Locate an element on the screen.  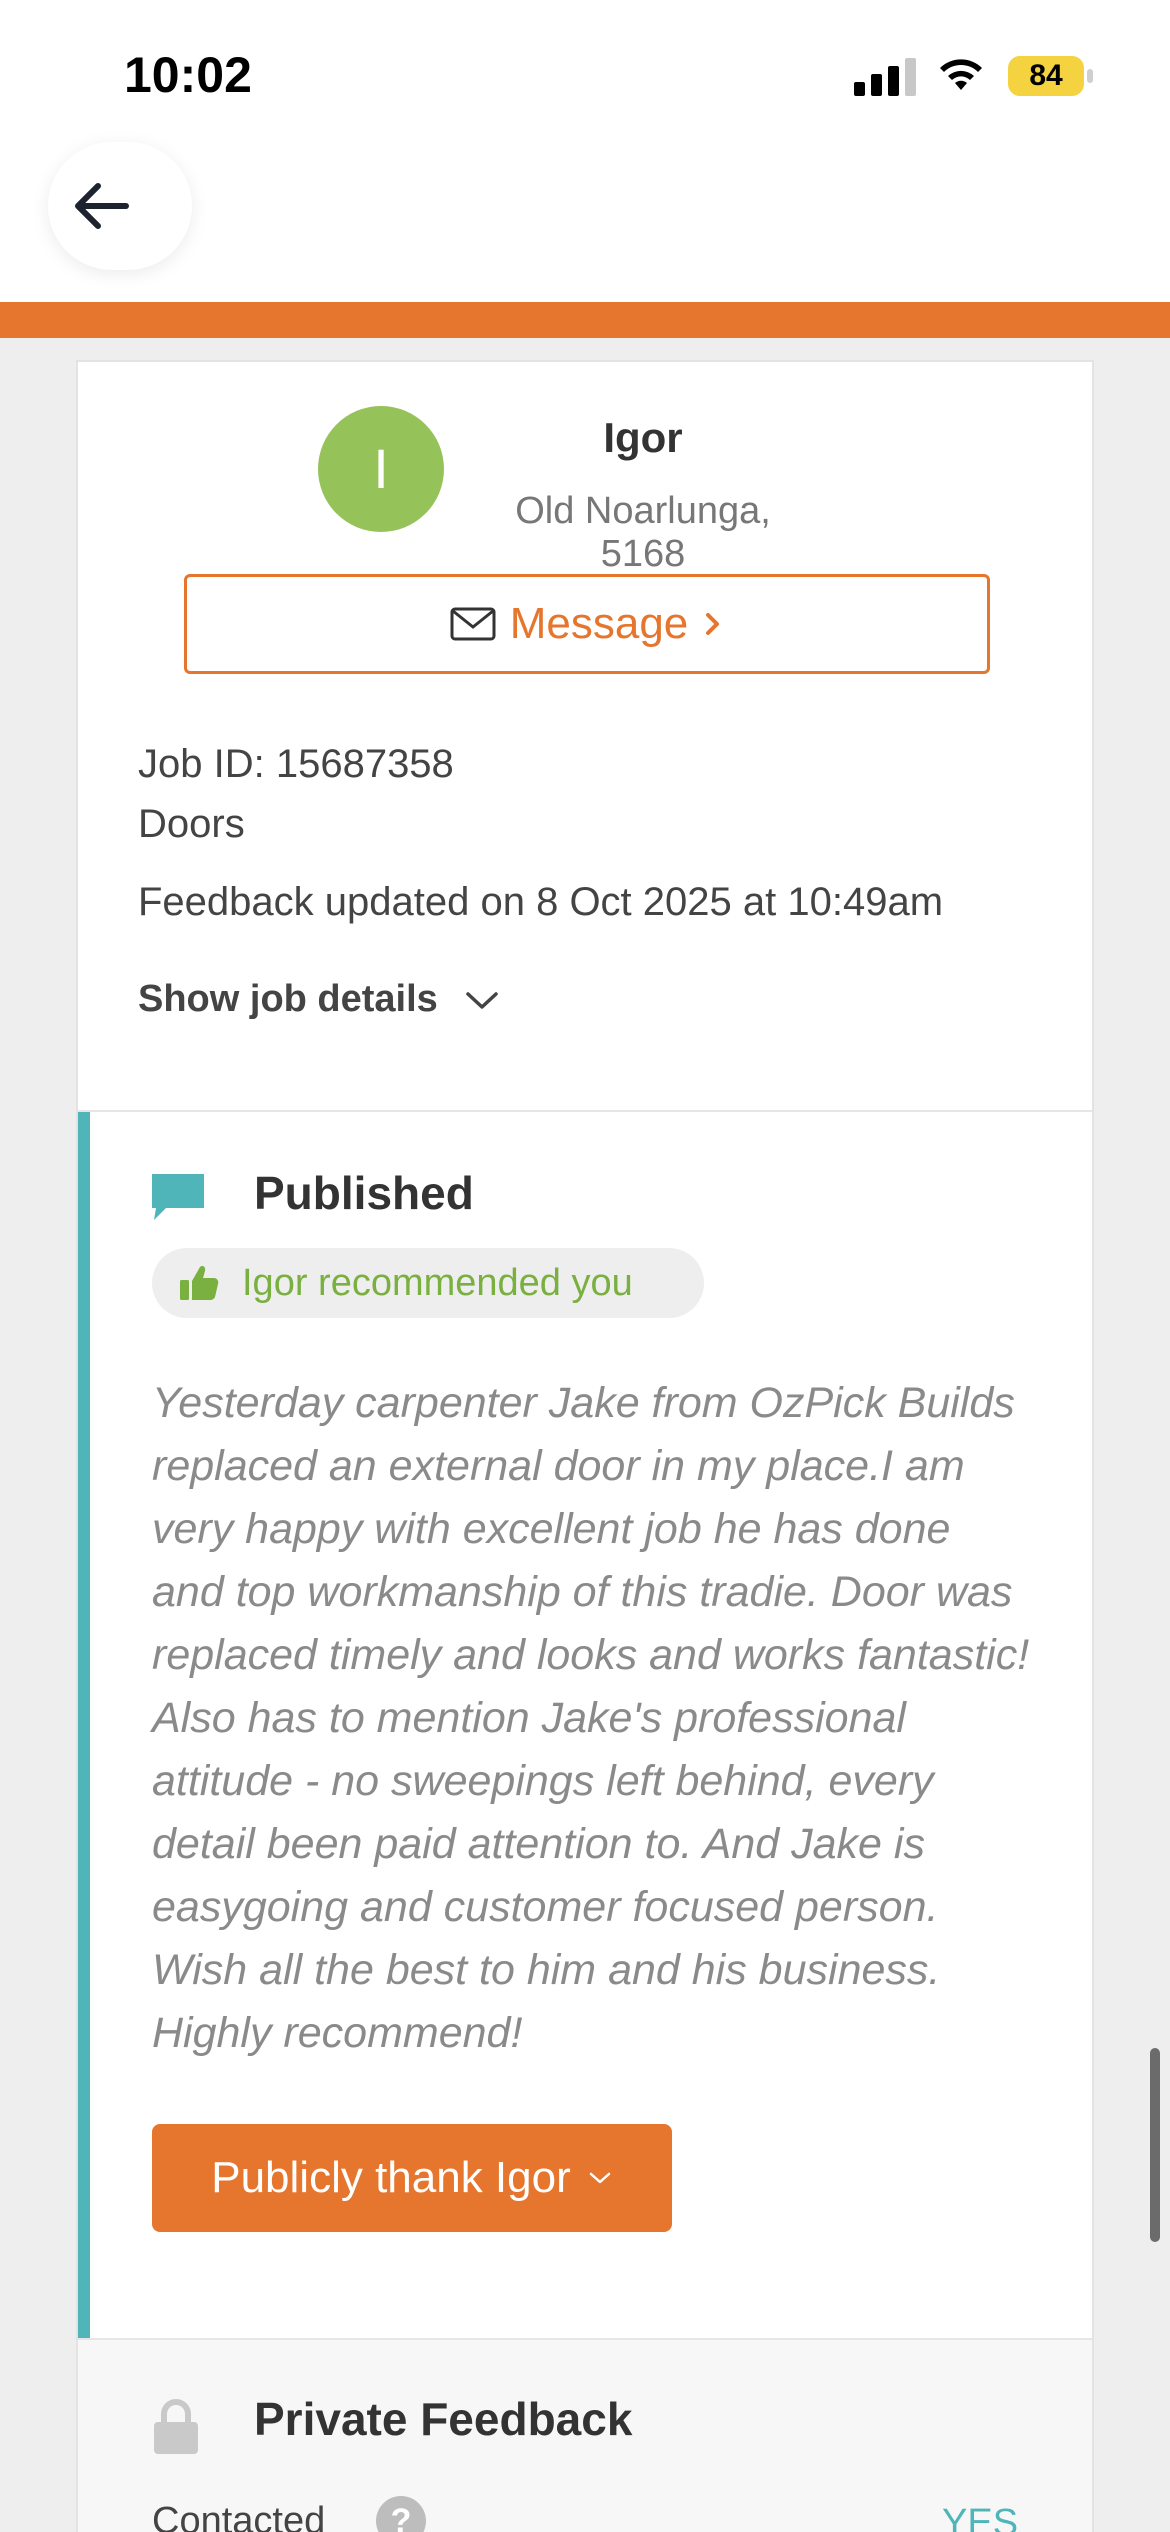
customer-location: Old Noarlunga, 5168 is located at coordinates (643, 532).